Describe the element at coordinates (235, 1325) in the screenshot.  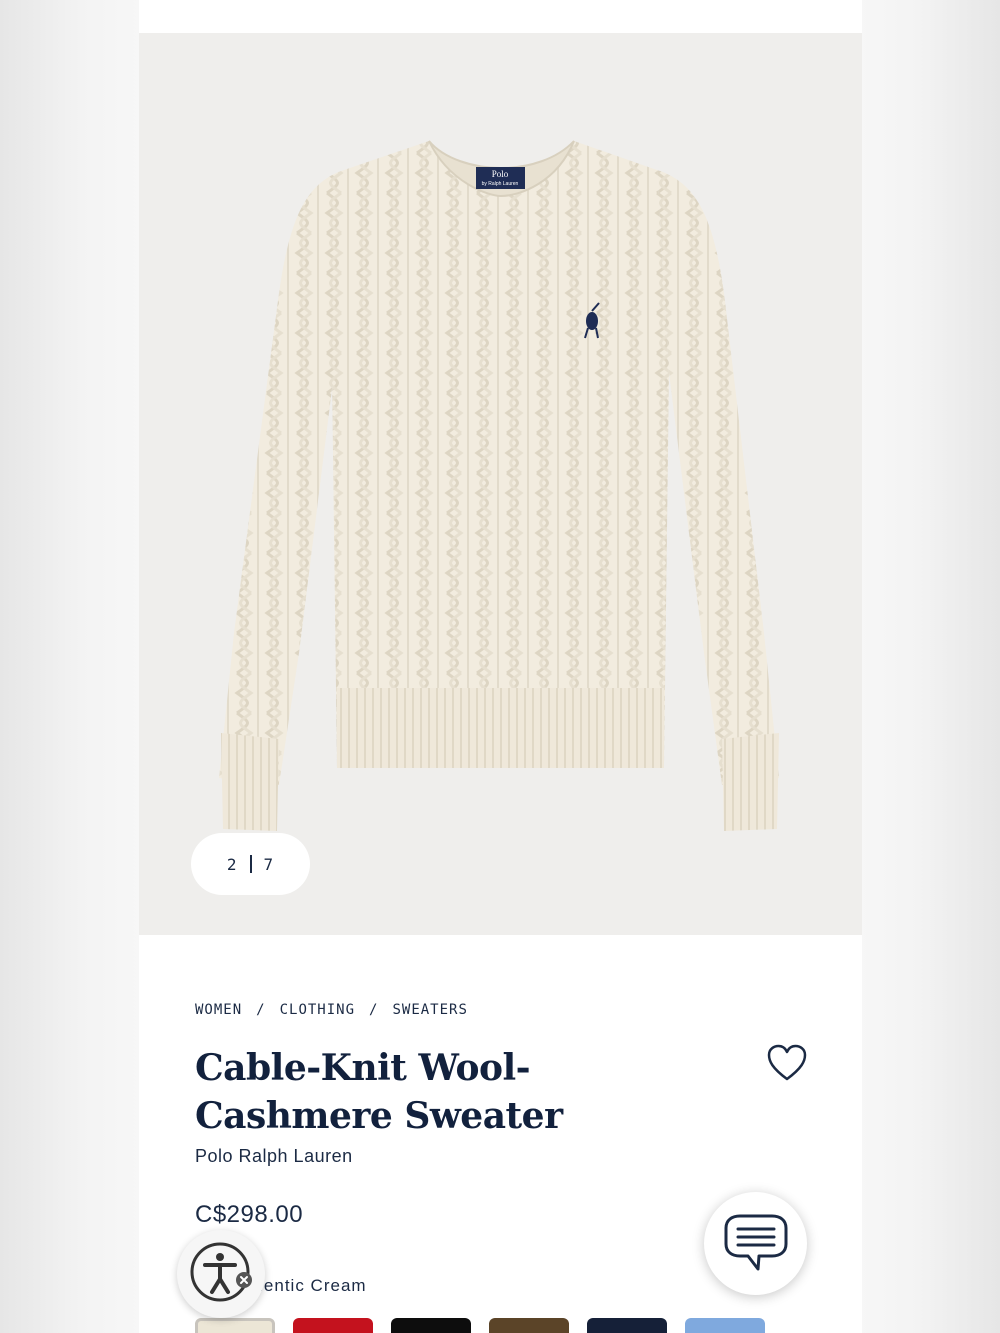
I see `swatch-authentic-cream` at that location.